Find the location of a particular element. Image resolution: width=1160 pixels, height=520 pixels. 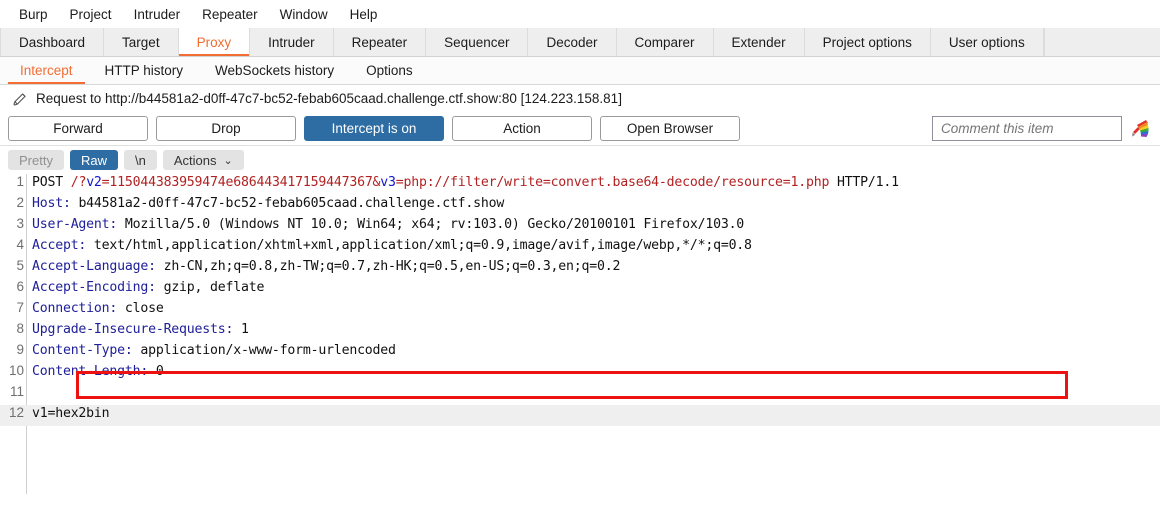

code-segment: =115044383959474e686443417159447367& is located at coordinates (241, 182).